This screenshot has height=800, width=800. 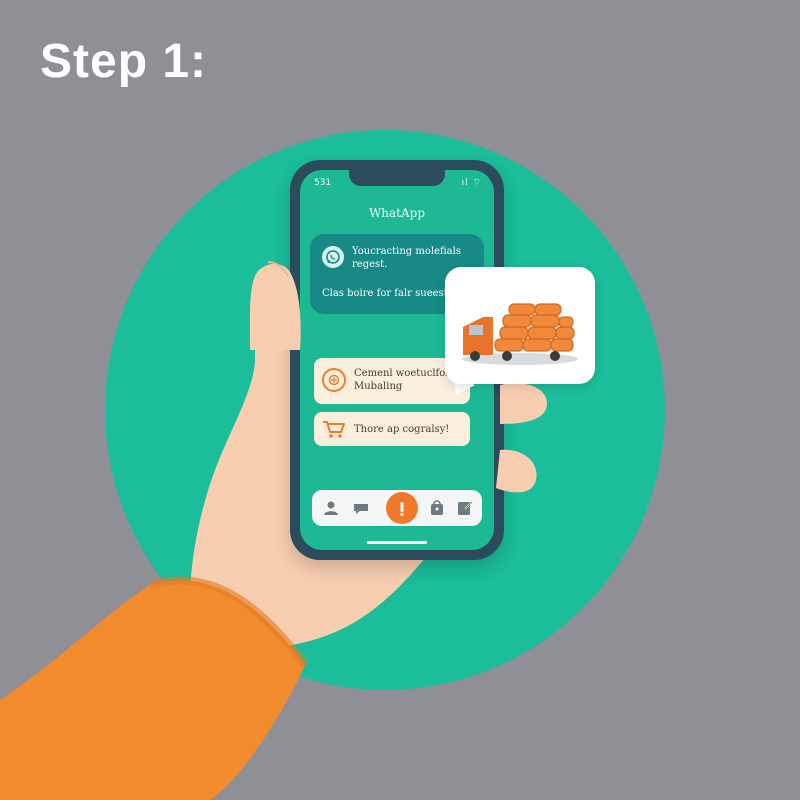 What do you see at coordinates (331, 508) in the screenshot?
I see `profile-icon` at bounding box center [331, 508].